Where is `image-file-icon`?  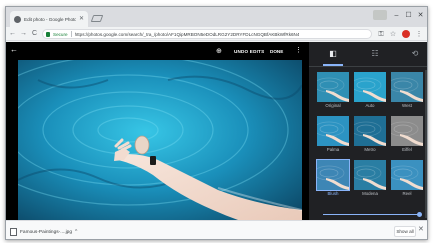
image-file-icon is located at coordinates (13, 232).